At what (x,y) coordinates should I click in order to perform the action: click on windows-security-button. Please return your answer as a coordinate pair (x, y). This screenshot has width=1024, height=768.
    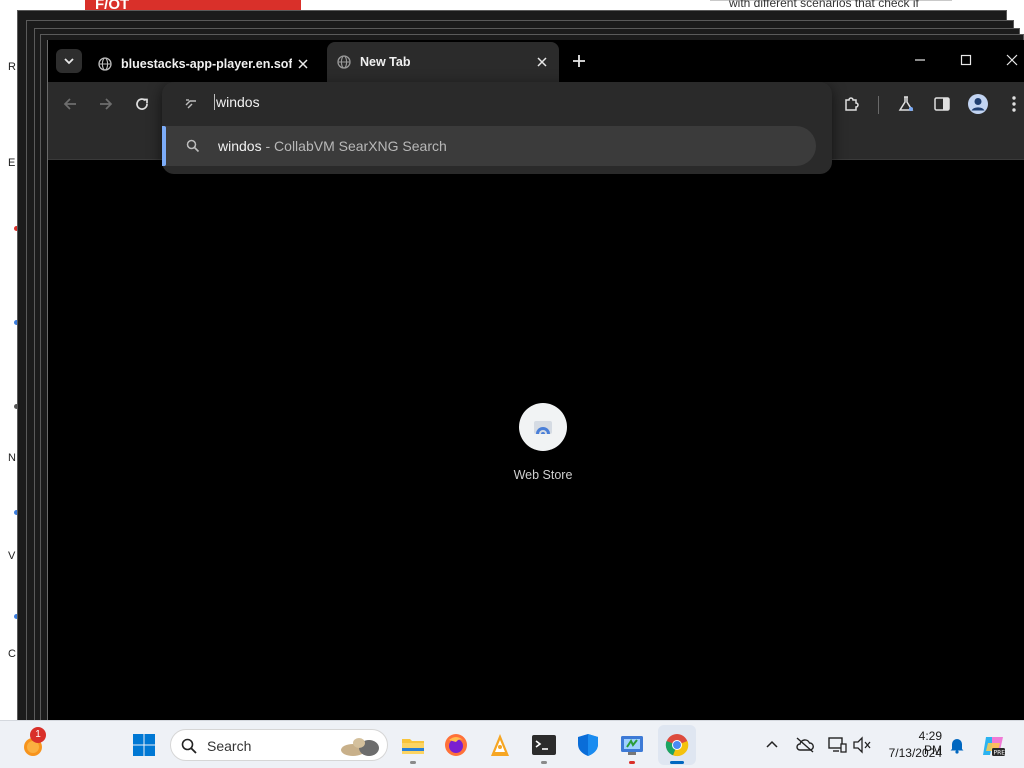
    Looking at the image, I should click on (588, 745).